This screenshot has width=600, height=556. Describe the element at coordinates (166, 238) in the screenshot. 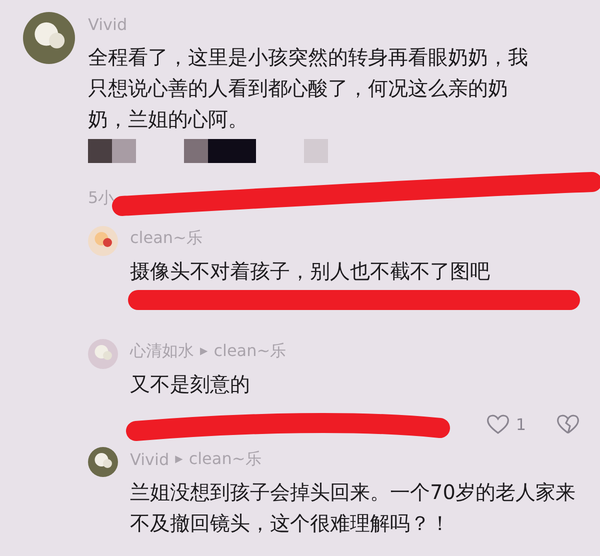

I see `author-name: clean~乐` at that location.